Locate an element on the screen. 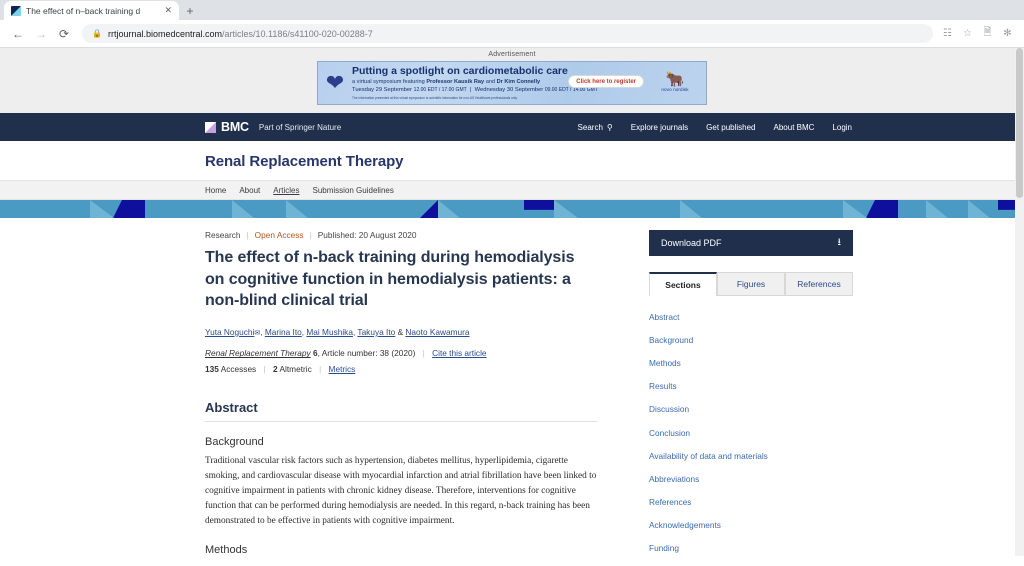 This screenshot has width=1024, height=566. download-pdf-button: Download PDF ⭳ is located at coordinates (751, 243).